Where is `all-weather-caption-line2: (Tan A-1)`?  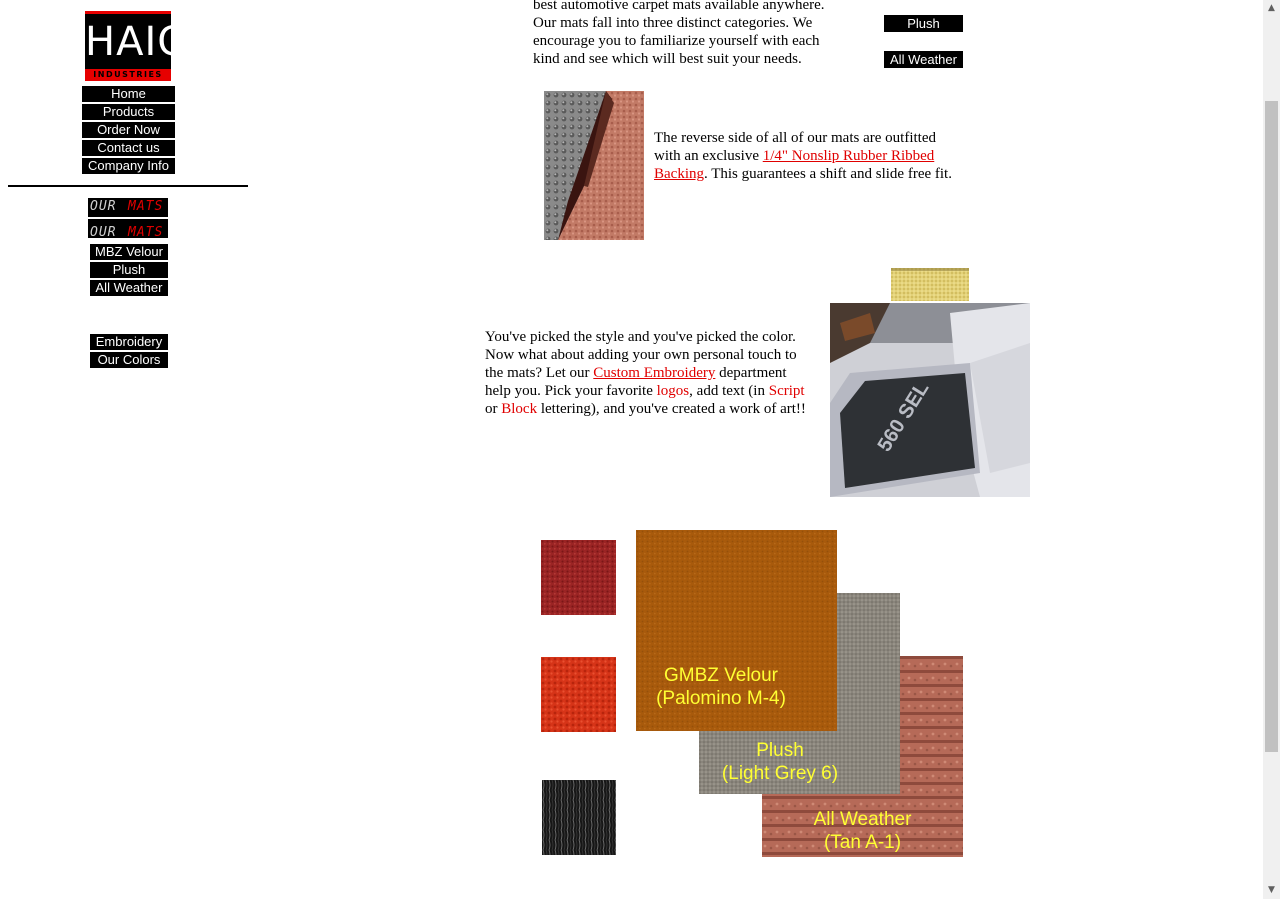 all-weather-caption-line2: (Tan A-1) is located at coordinates (862, 842).